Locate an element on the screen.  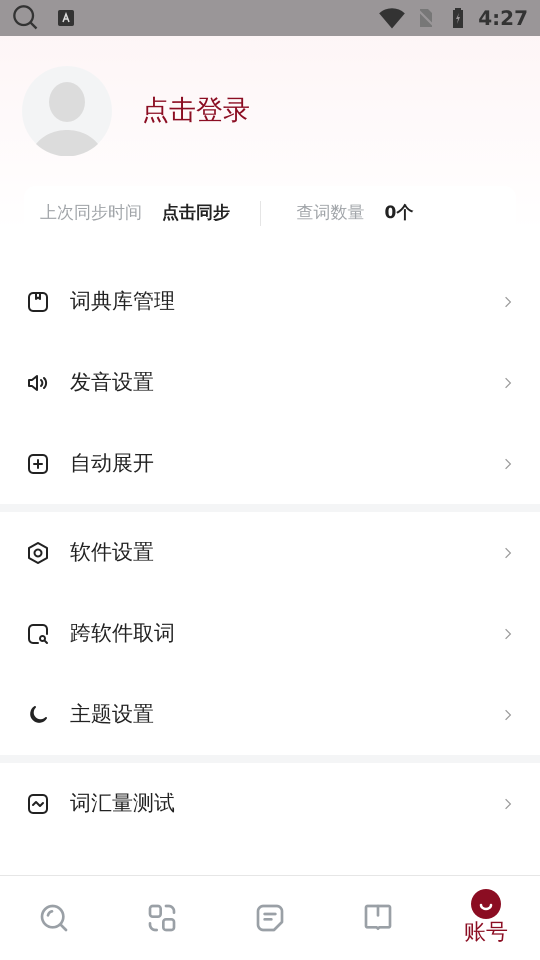
login-link: 点击登录 is located at coordinates (196, 111).